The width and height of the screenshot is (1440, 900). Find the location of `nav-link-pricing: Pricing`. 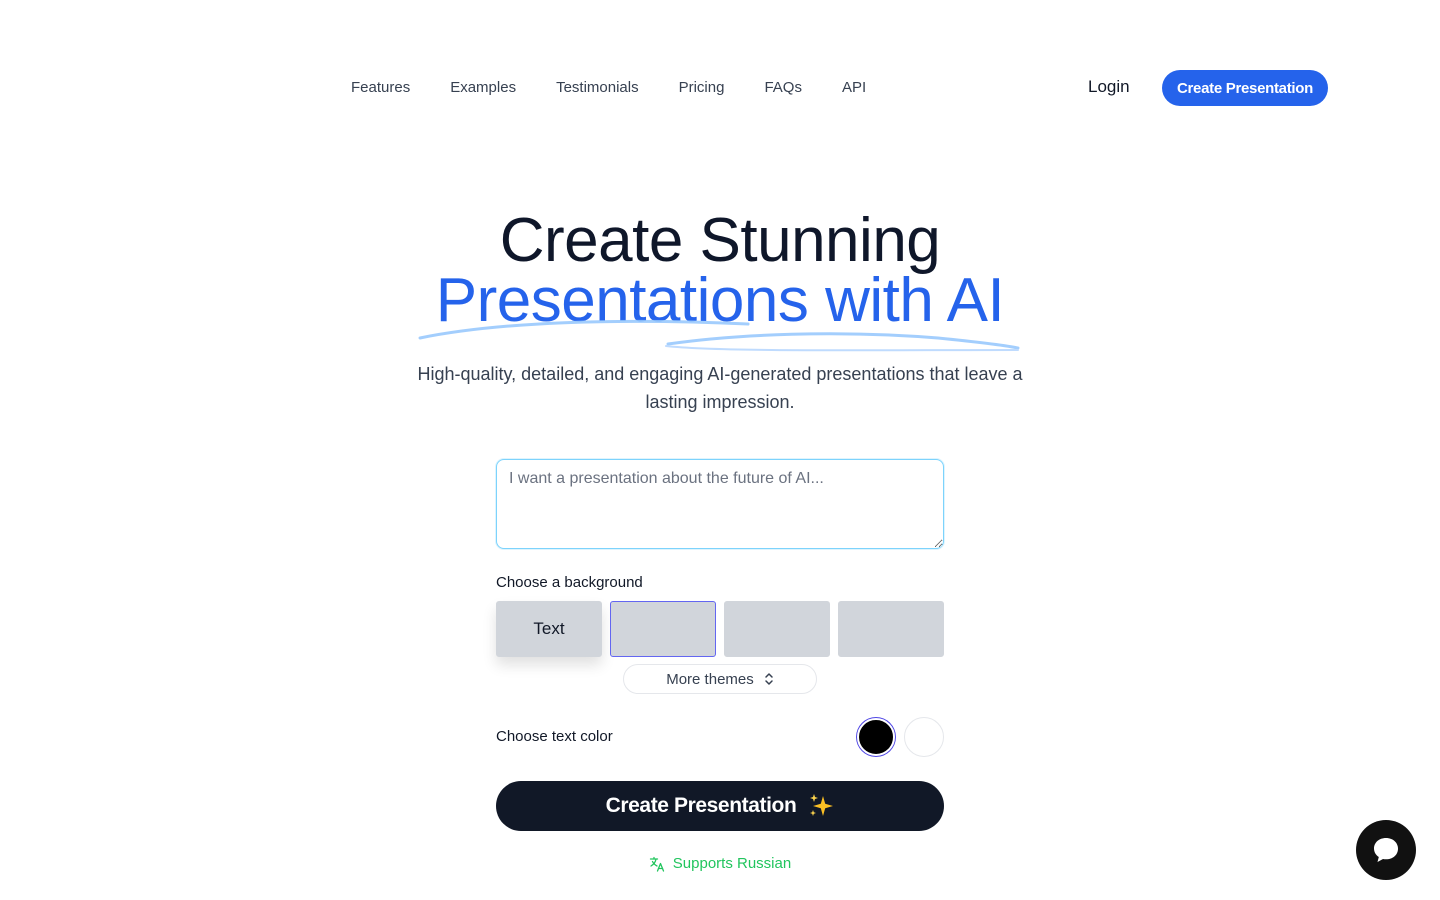

nav-link-pricing: Pricing is located at coordinates (702, 88).